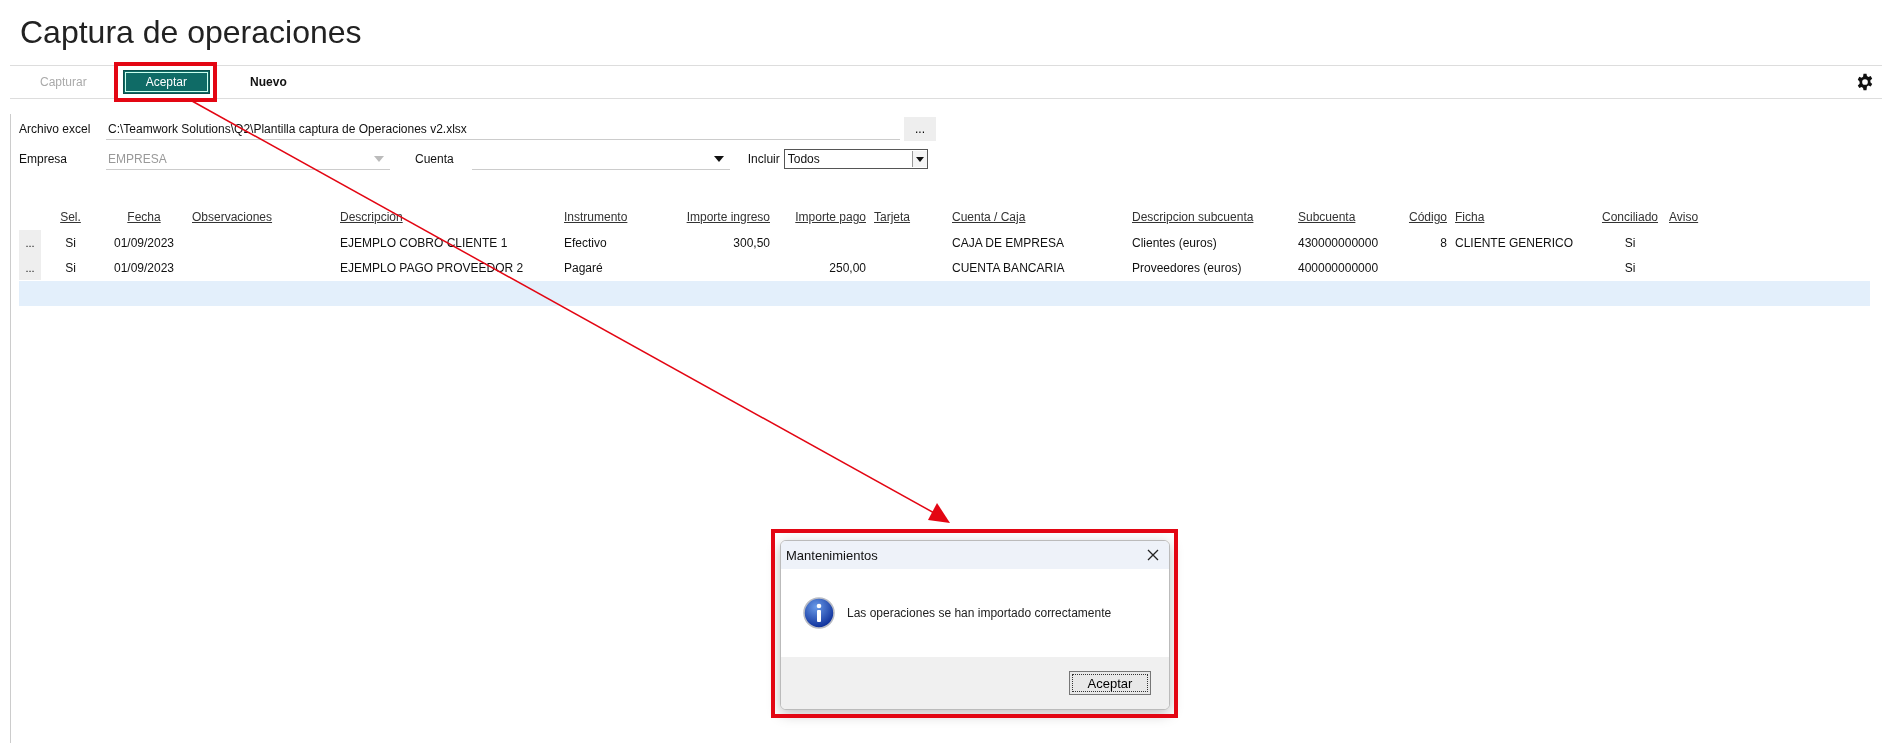 The image size is (1882, 753). Describe the element at coordinates (55, 129) in the screenshot. I see `field-label: Archivo excel` at that location.